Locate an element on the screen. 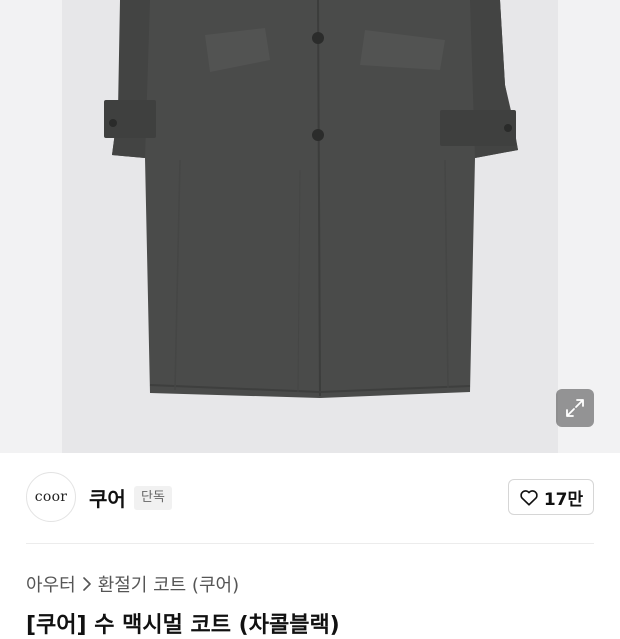  breadcrumb-item-category: 환절기 코트 (쿠어) is located at coordinates (168, 584).